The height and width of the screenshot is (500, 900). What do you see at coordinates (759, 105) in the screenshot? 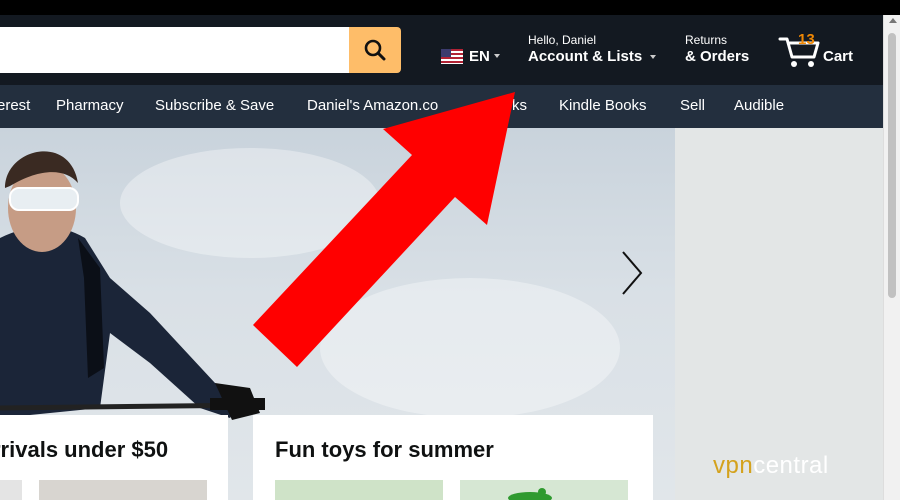
I see `nav-item-audible: Audible` at bounding box center [759, 105].